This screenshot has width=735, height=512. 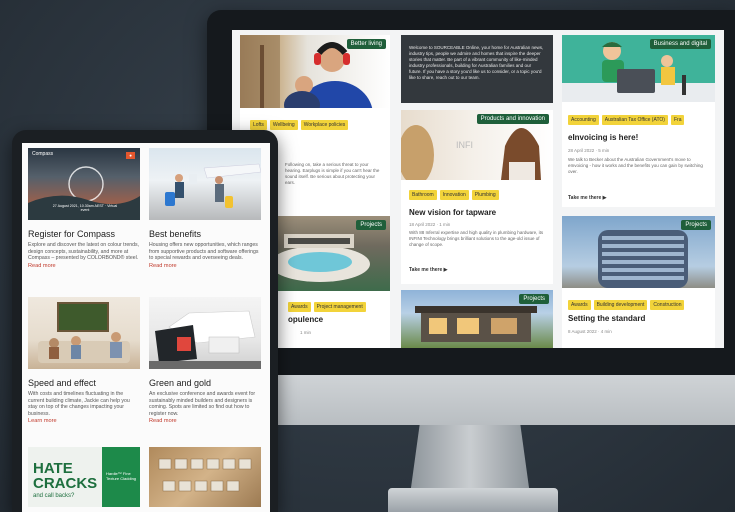 I want to click on tag: Innovation, so click(x=454, y=195).